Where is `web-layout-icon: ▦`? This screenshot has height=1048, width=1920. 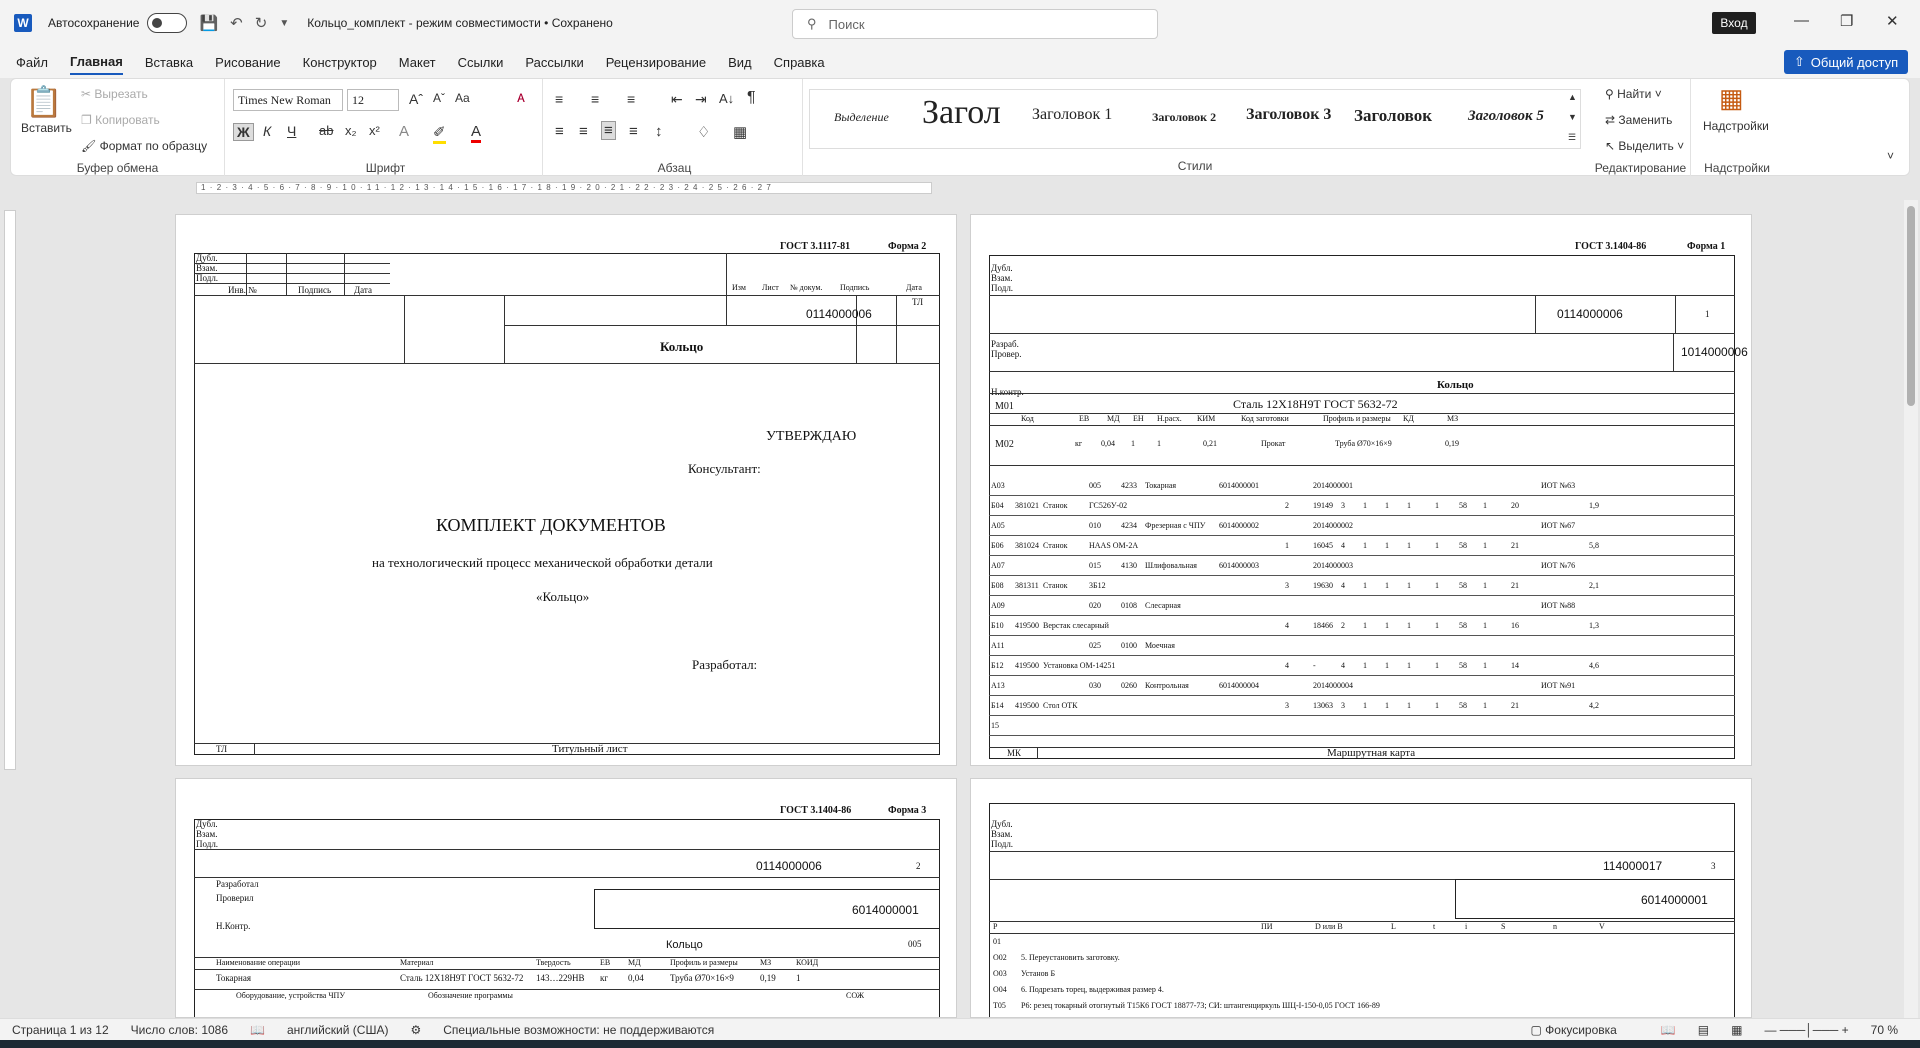 web-layout-icon: ▦ is located at coordinates (1736, 1030).